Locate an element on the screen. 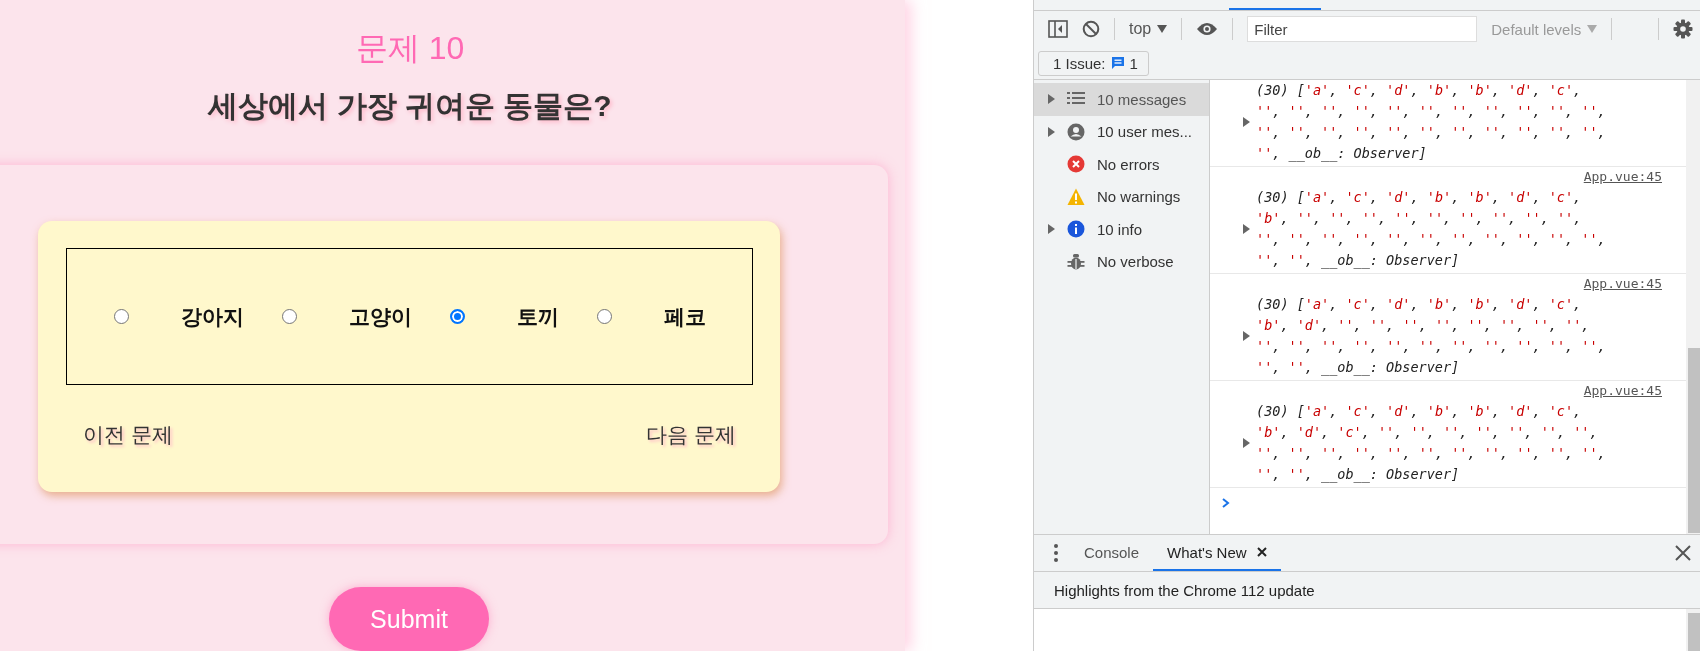 The width and height of the screenshot is (1700, 651). log-message: (30) ['a', 'c', 'd', 'b', 'b', 'd', 'c', '', '', '', '', '', '', '', '', '', '', '', '', '', '', '', '', '', '', '', '', '', '', '', __ob__: Observer] is located at coordinates (1431, 122).